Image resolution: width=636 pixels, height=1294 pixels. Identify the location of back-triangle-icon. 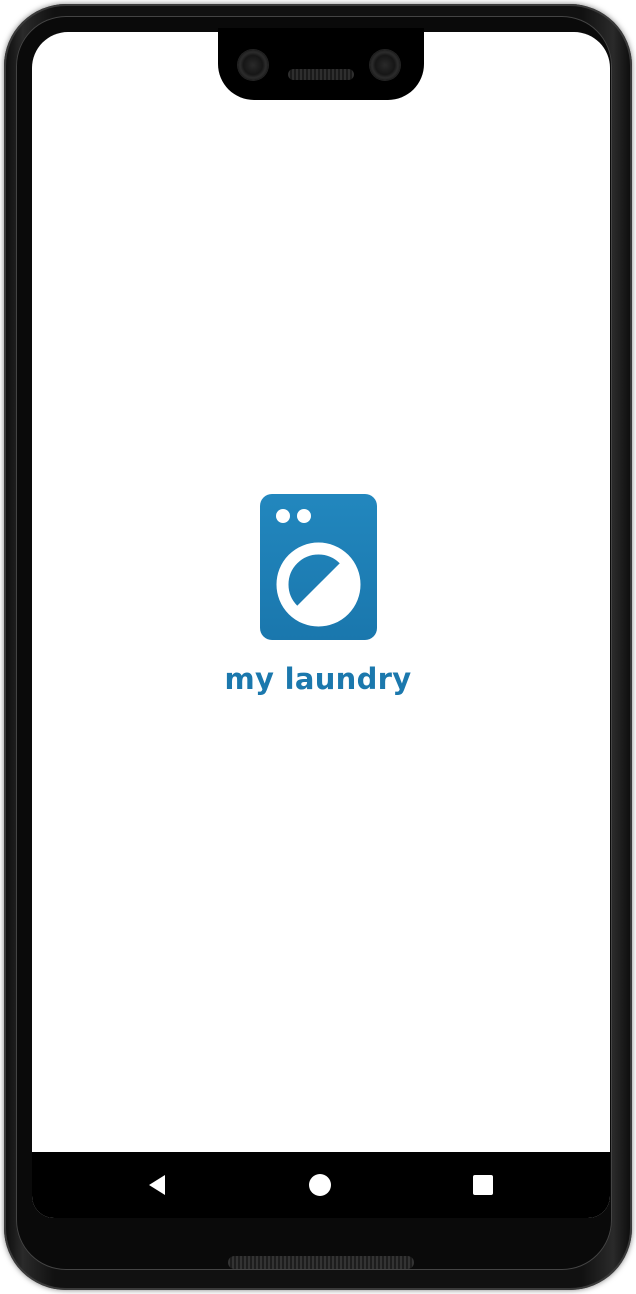
(157, 1185).